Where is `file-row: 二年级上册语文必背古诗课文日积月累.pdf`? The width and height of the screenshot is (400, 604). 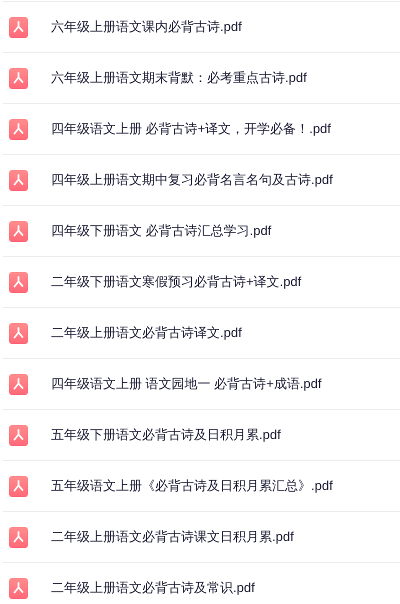
file-row: 二年级上册语文必背古诗课文日积月累.pdf is located at coordinates (201, 536).